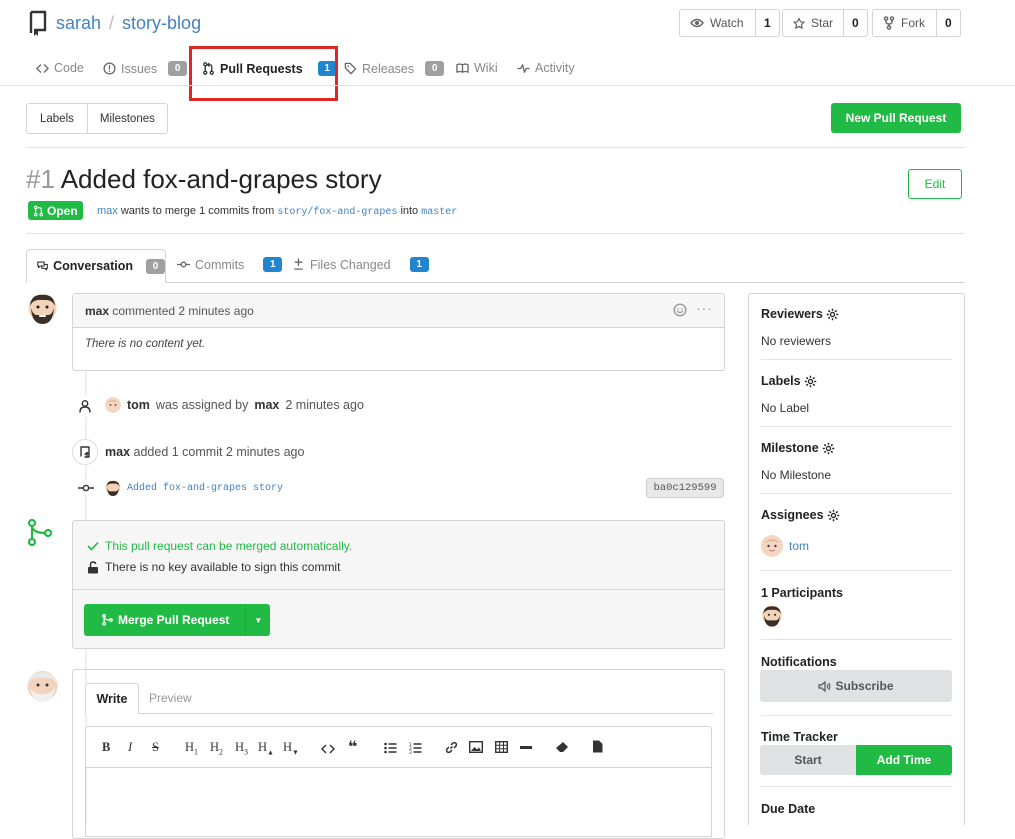 The width and height of the screenshot is (1015, 839). What do you see at coordinates (155, 747) in the screenshot?
I see `strikethrough-button: S` at bounding box center [155, 747].